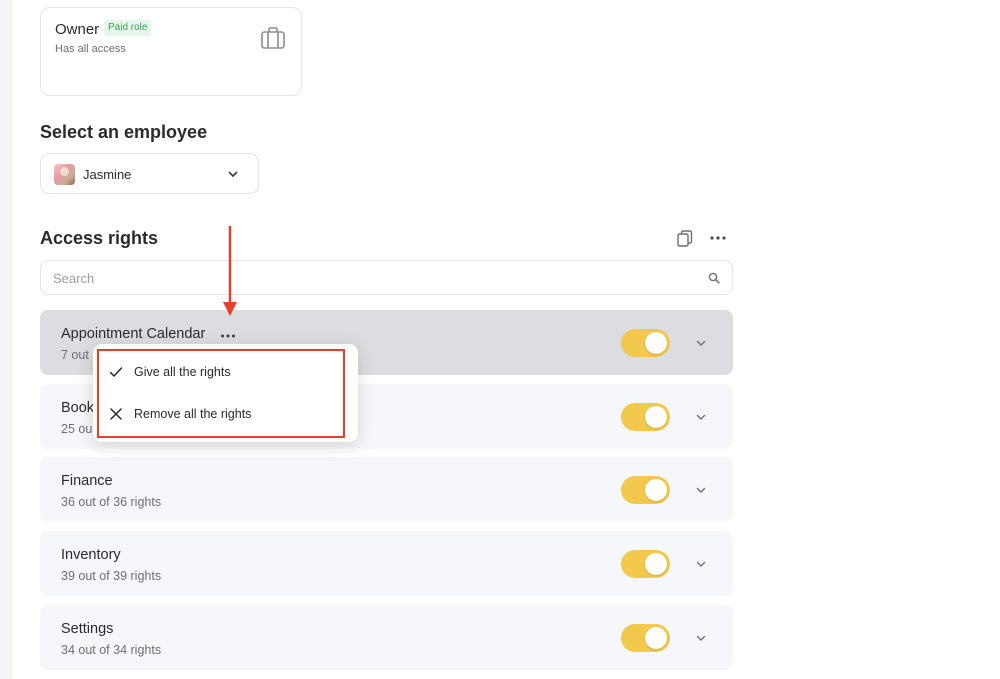  I want to click on check-icon, so click(116, 372).